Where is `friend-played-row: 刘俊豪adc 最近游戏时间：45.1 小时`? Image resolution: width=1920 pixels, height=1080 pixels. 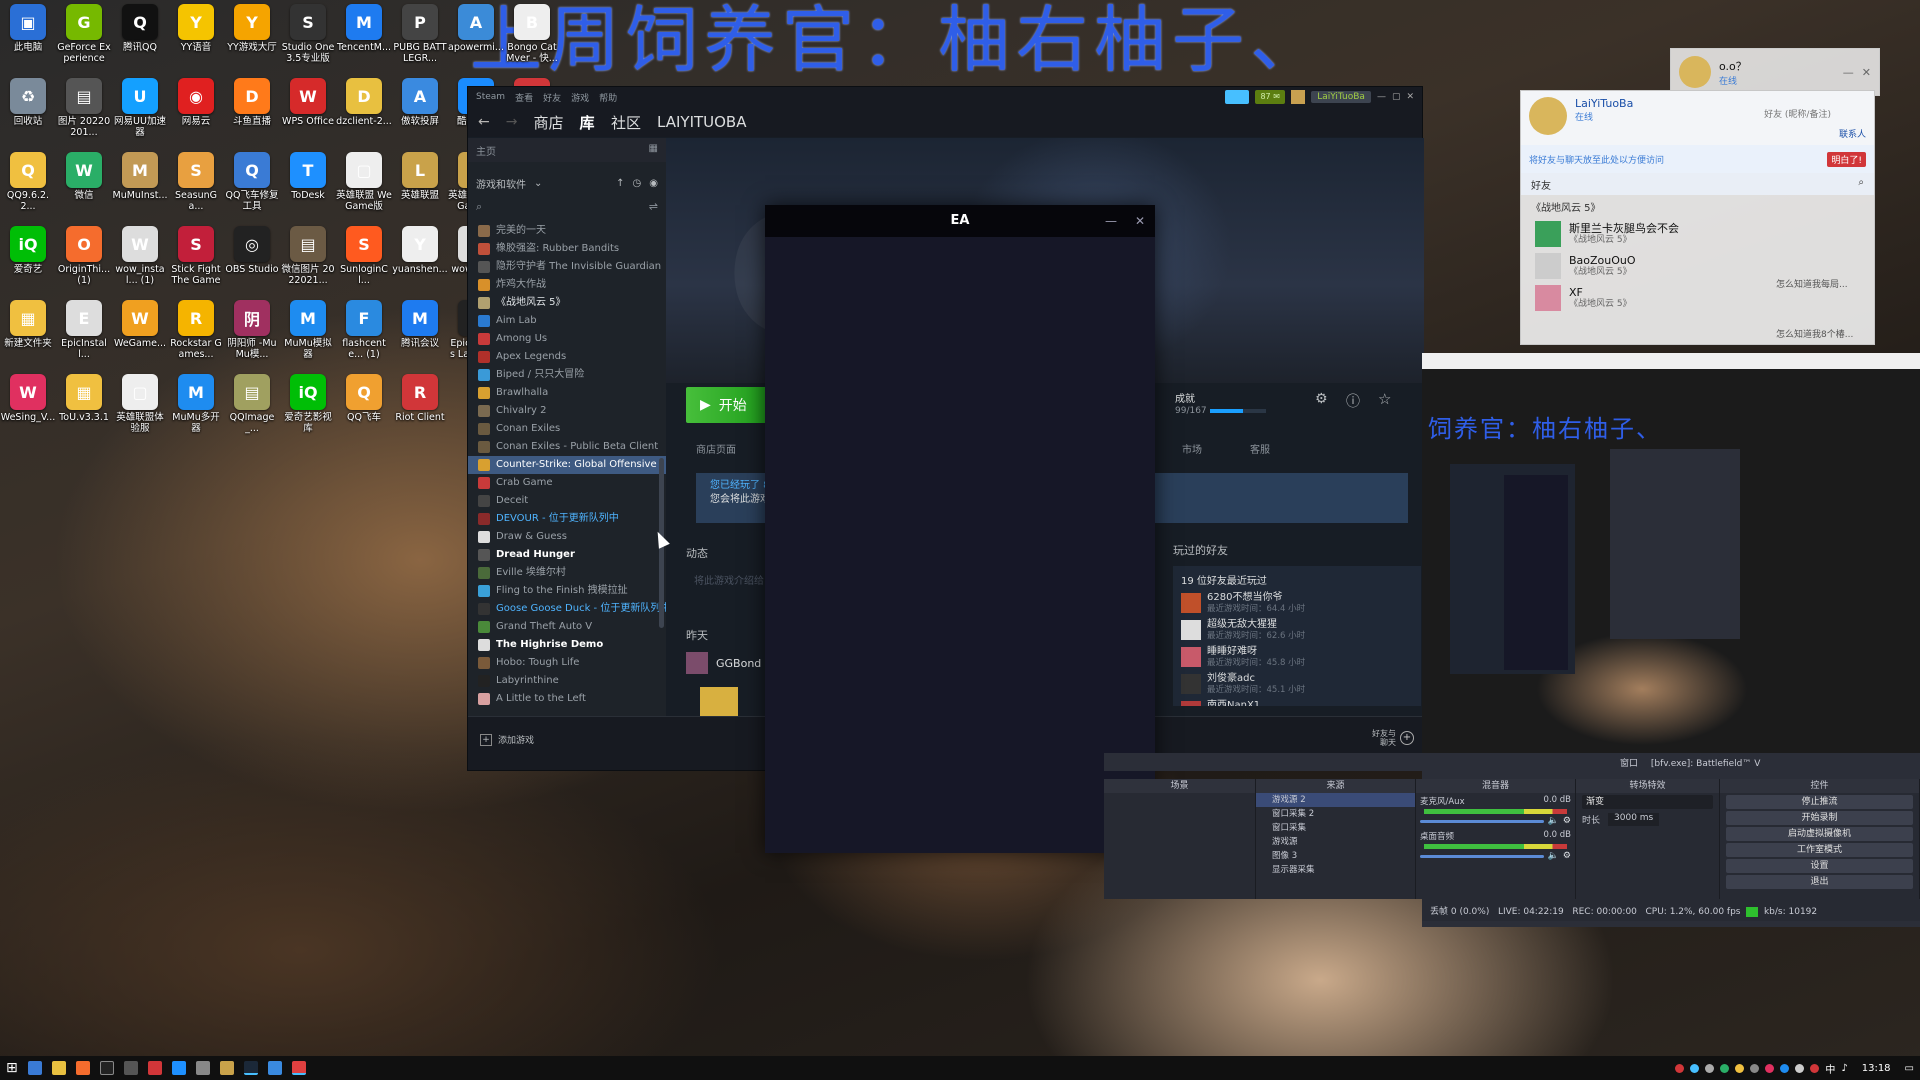 friend-played-row: 刘俊豪adc 最近游戏时间：45.1 小时 is located at coordinates (1297, 683).